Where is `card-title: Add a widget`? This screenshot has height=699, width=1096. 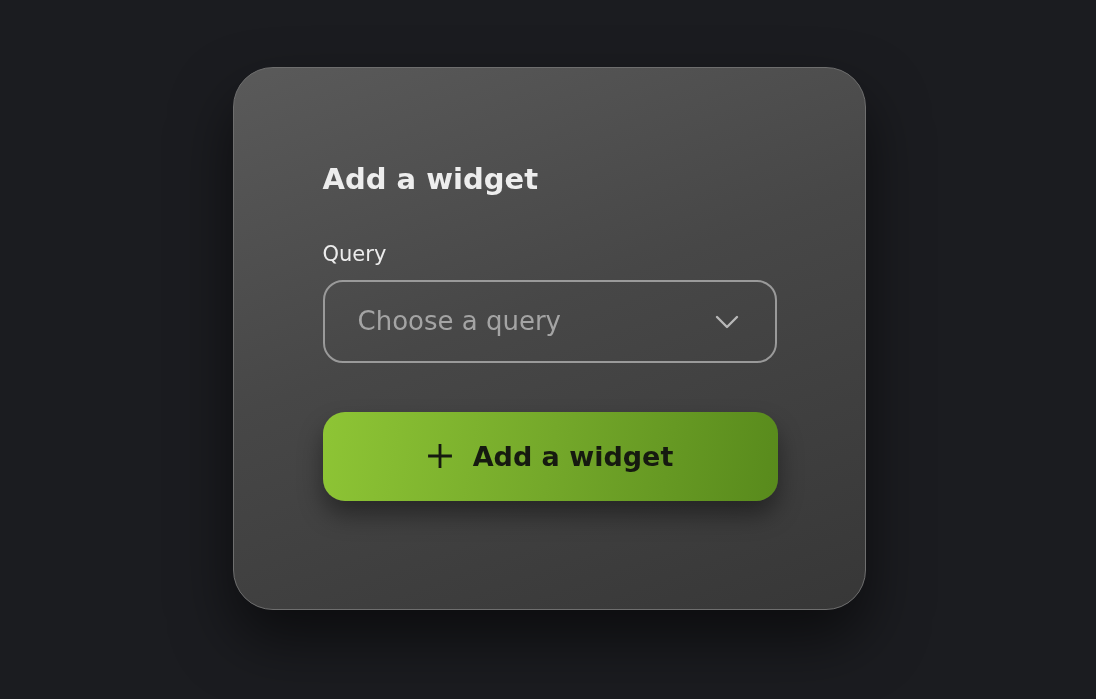
card-title: Add a widget is located at coordinates (430, 179).